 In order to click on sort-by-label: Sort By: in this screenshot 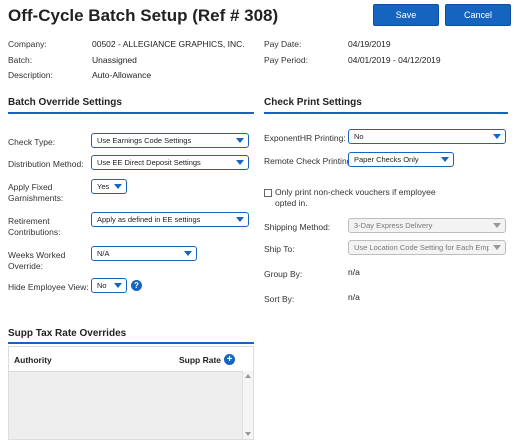, I will do `click(279, 299)`.